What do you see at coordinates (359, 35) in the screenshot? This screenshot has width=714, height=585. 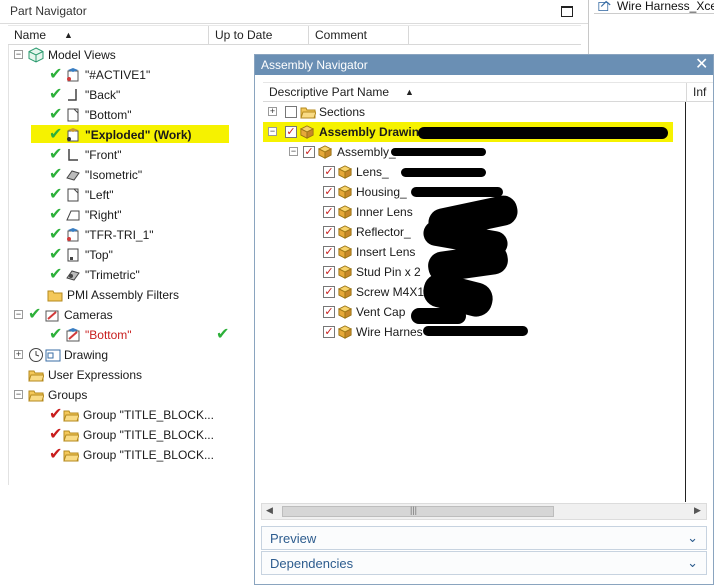 I see `column-header-comment: Comment` at bounding box center [359, 35].